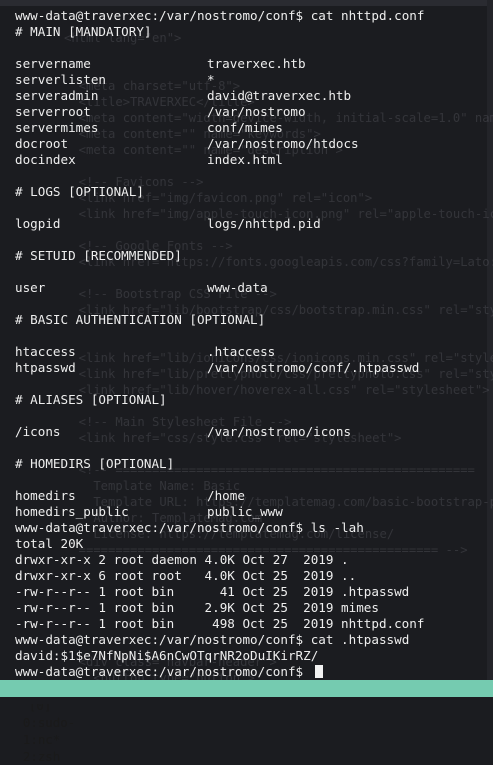 This screenshot has width=493, height=765. I want to click on config-entry: docroot/var/nostromo/htdocs, so click(250, 144).